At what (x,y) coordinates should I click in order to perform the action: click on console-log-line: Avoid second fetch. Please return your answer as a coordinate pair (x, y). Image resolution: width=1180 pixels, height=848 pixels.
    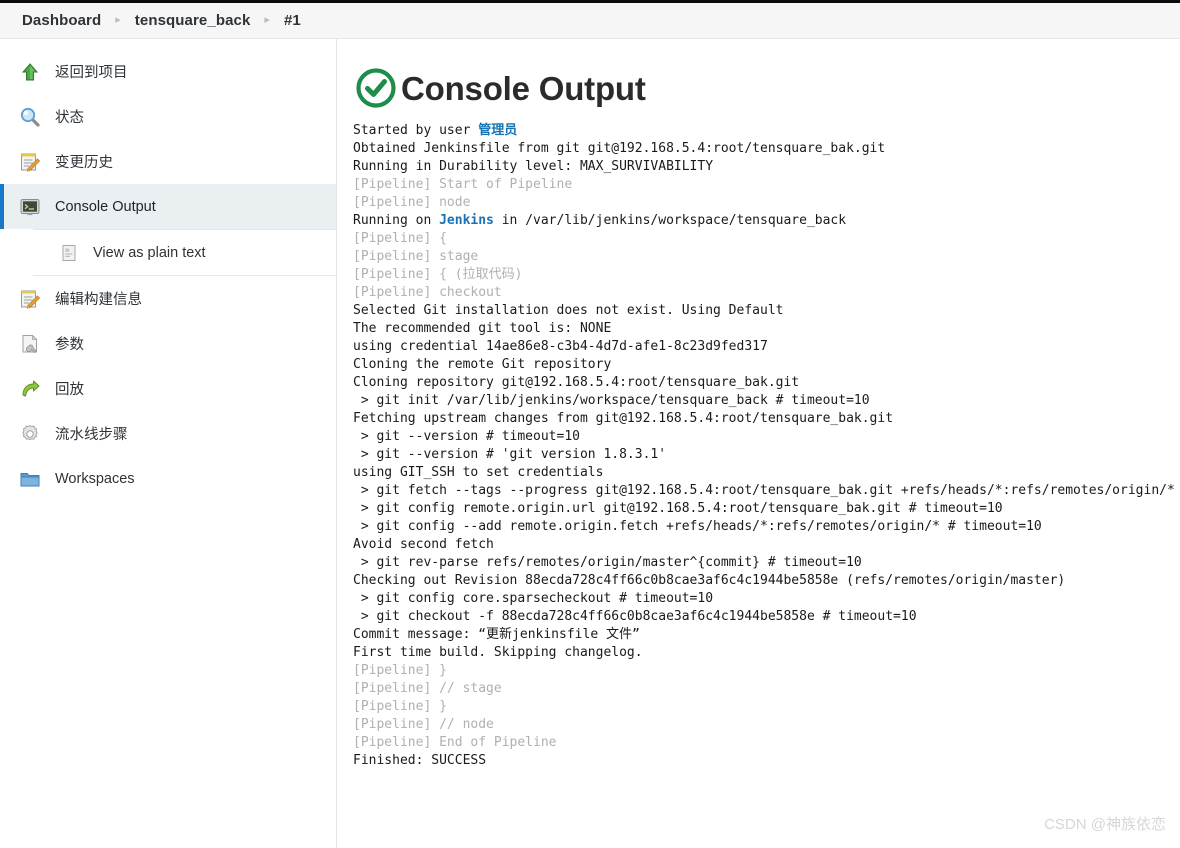
    Looking at the image, I should click on (423, 544).